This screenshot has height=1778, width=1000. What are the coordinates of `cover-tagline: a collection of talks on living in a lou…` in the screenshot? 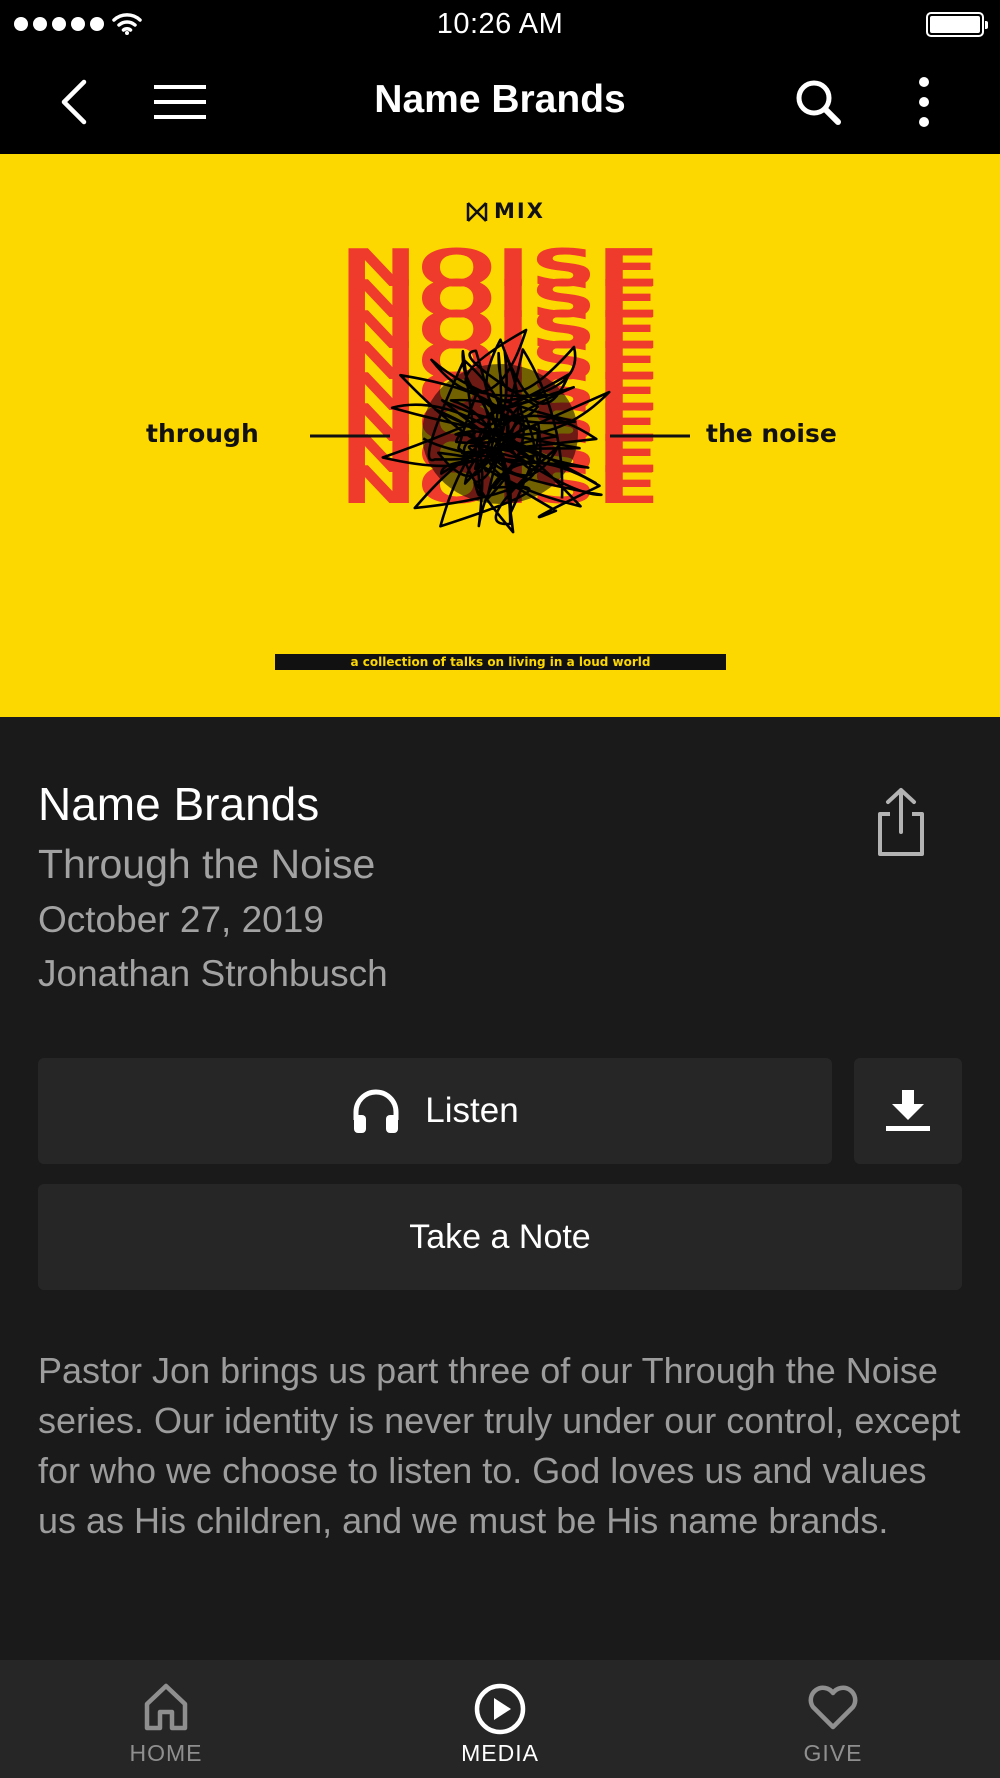 It's located at (500, 662).